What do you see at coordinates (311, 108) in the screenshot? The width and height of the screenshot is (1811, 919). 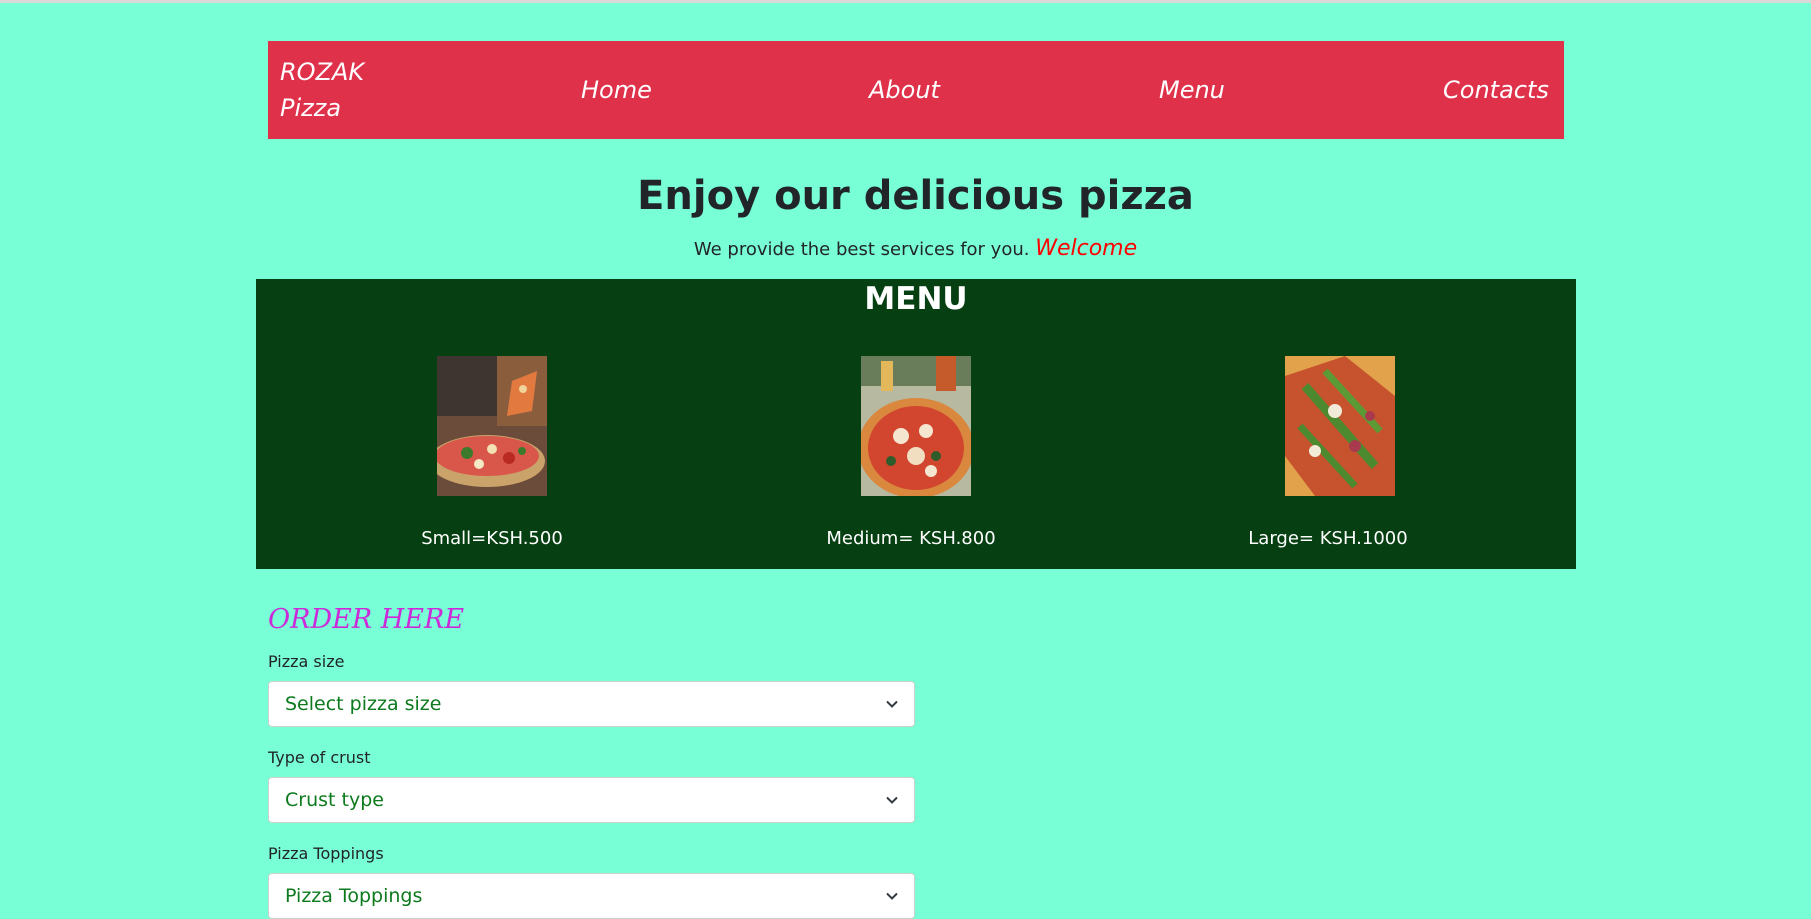 I see `brand-line-2: Pizza` at bounding box center [311, 108].